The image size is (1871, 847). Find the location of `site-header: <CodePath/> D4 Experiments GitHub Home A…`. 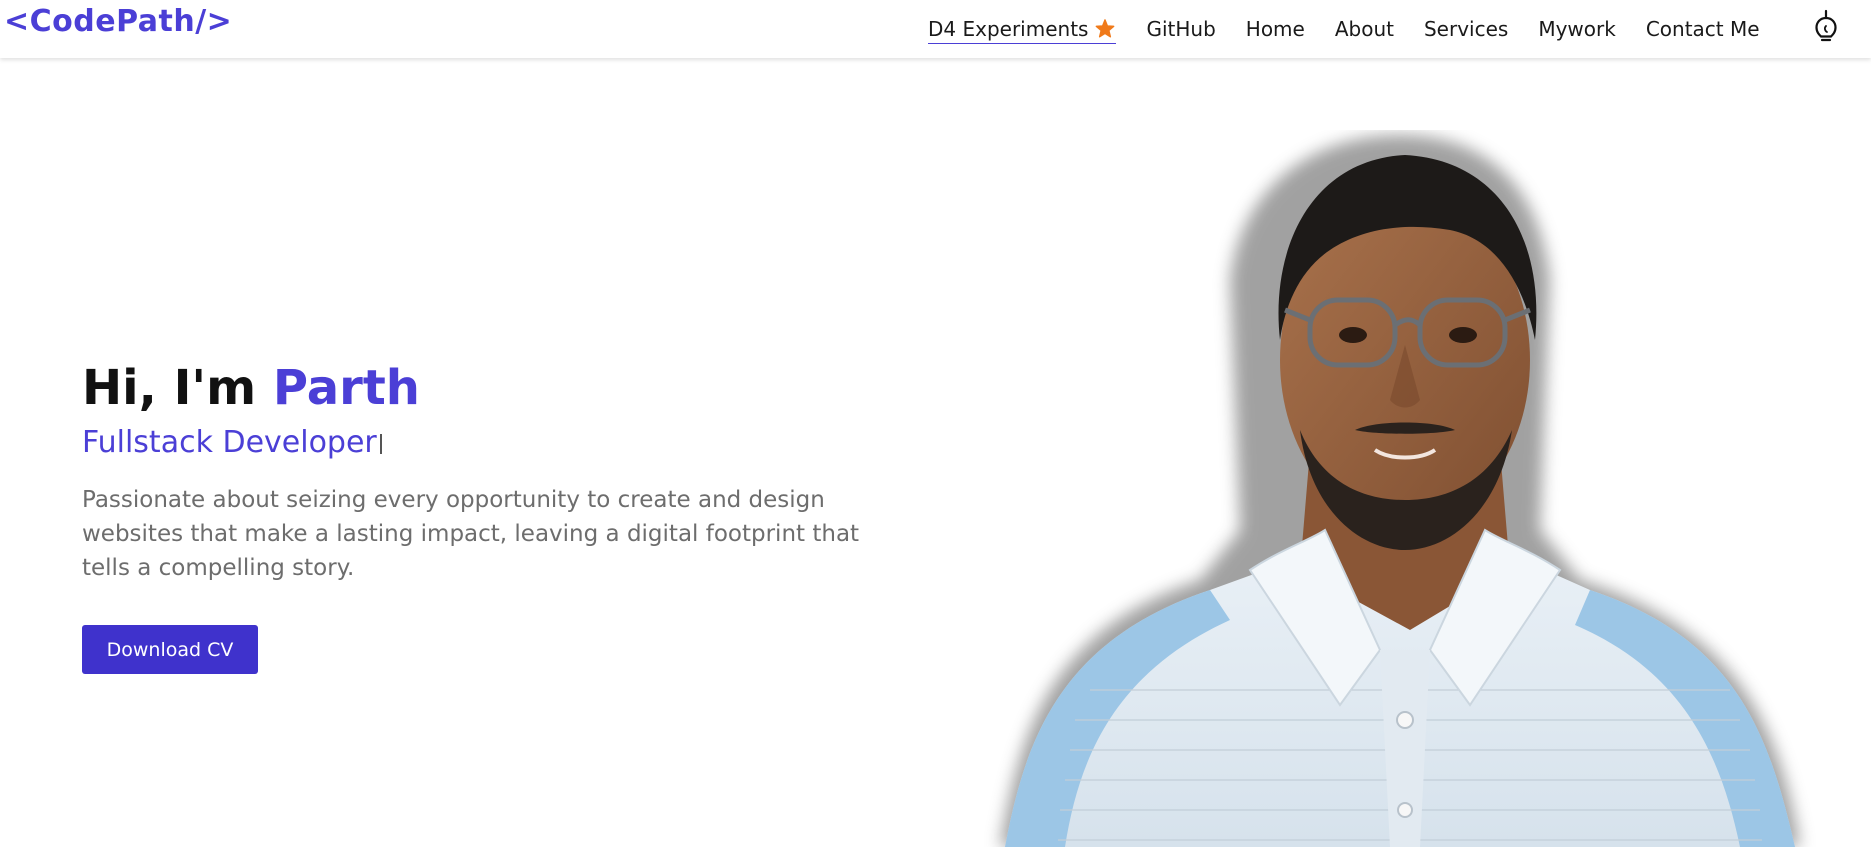

site-header: <CodePath/> D4 Experiments GitHub Home A… is located at coordinates (935, 29).